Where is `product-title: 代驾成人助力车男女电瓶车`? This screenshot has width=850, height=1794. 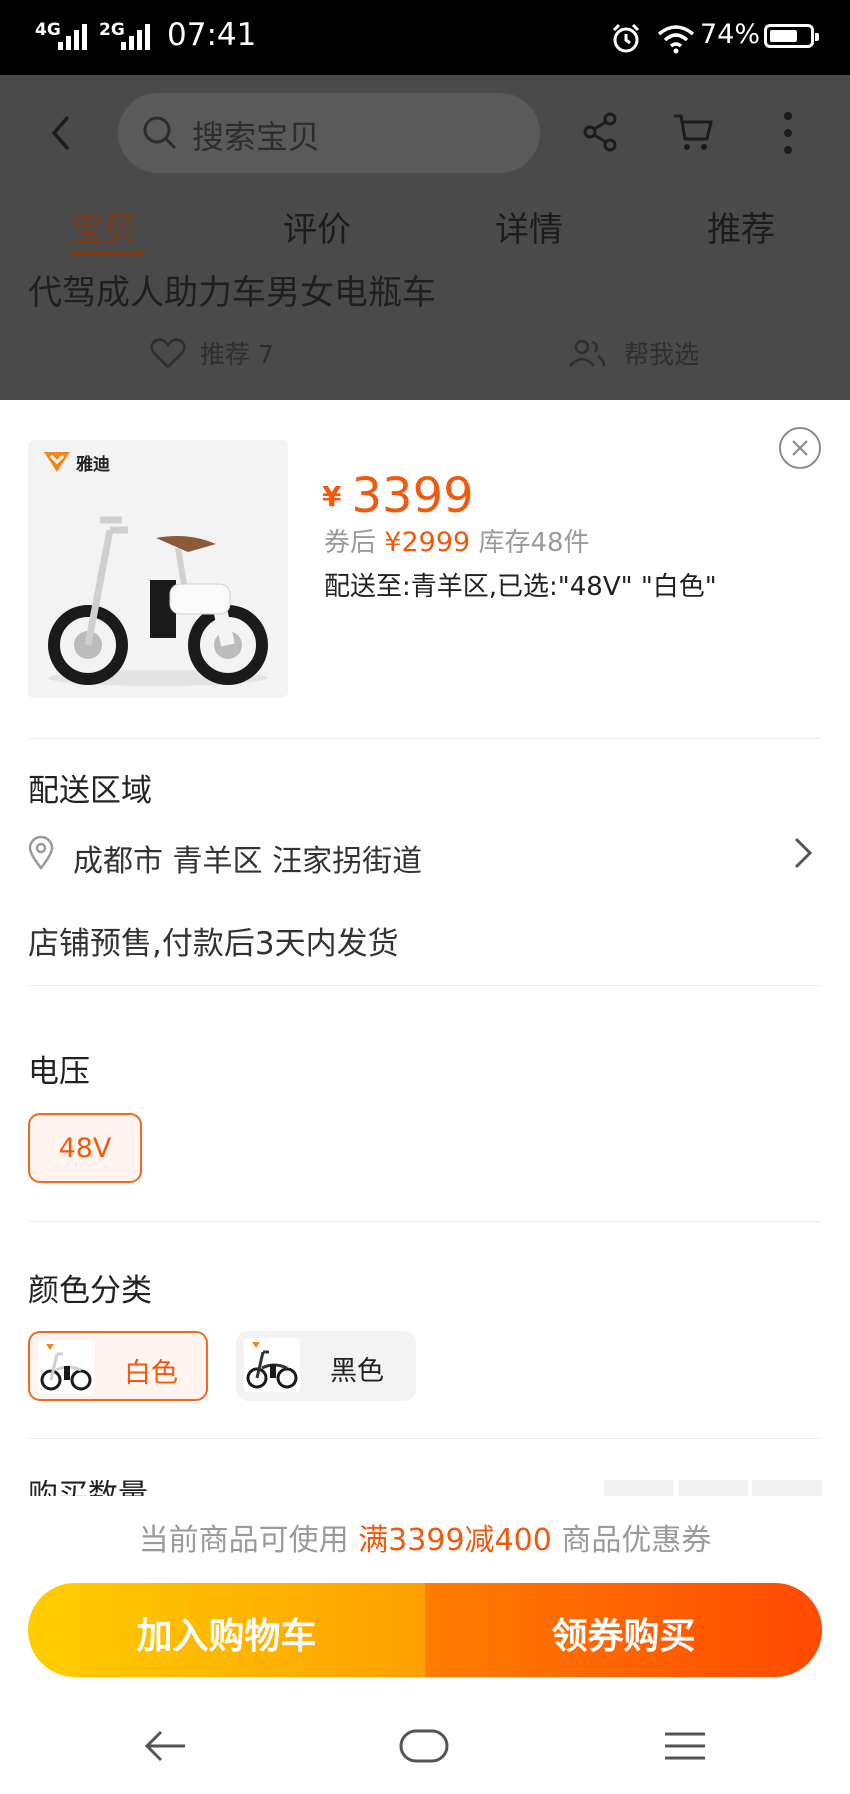 product-title: 代驾成人助力车男女电瓶车 is located at coordinates (232, 293).